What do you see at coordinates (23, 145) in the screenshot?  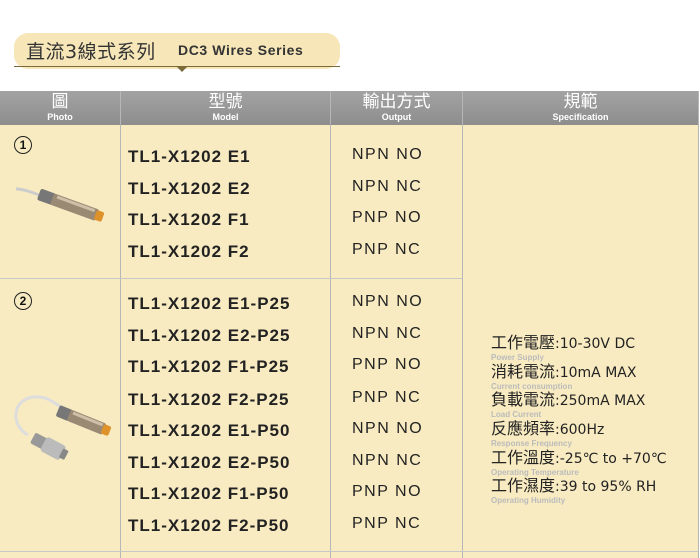 I see `group-number-badge: 1` at bounding box center [23, 145].